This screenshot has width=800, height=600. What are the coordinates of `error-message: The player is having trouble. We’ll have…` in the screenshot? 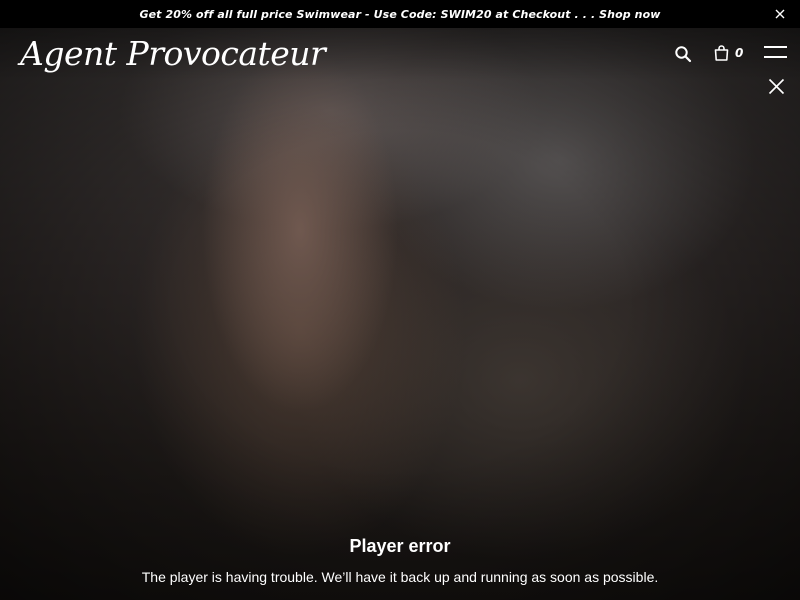 It's located at (400, 577).